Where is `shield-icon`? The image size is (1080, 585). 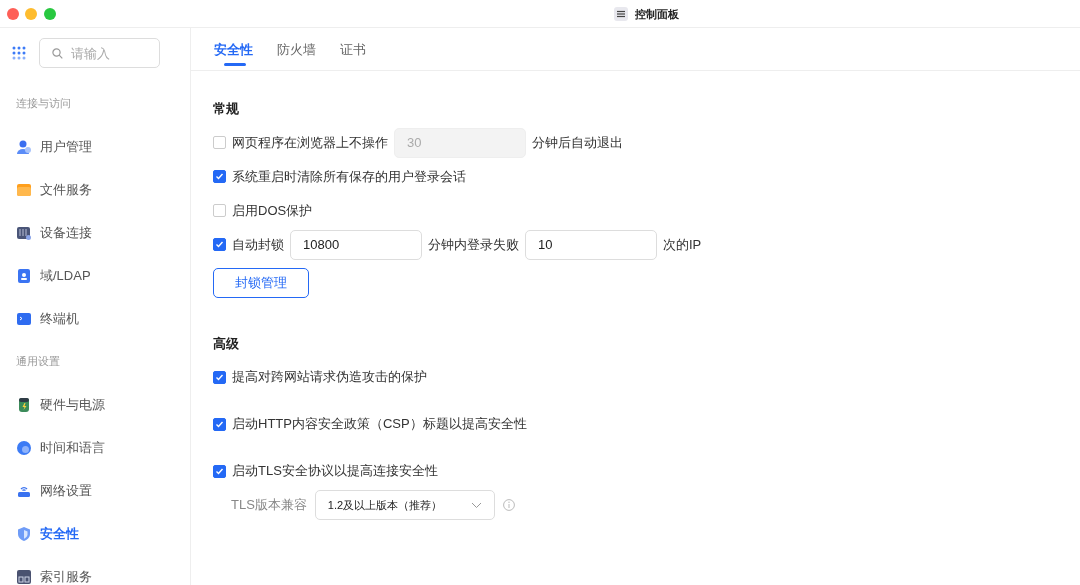 shield-icon is located at coordinates (24, 533).